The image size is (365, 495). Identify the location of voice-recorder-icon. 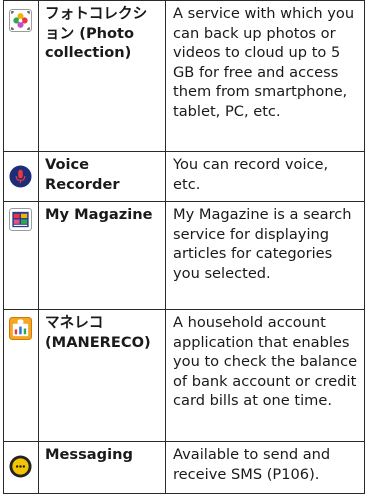
(20, 176).